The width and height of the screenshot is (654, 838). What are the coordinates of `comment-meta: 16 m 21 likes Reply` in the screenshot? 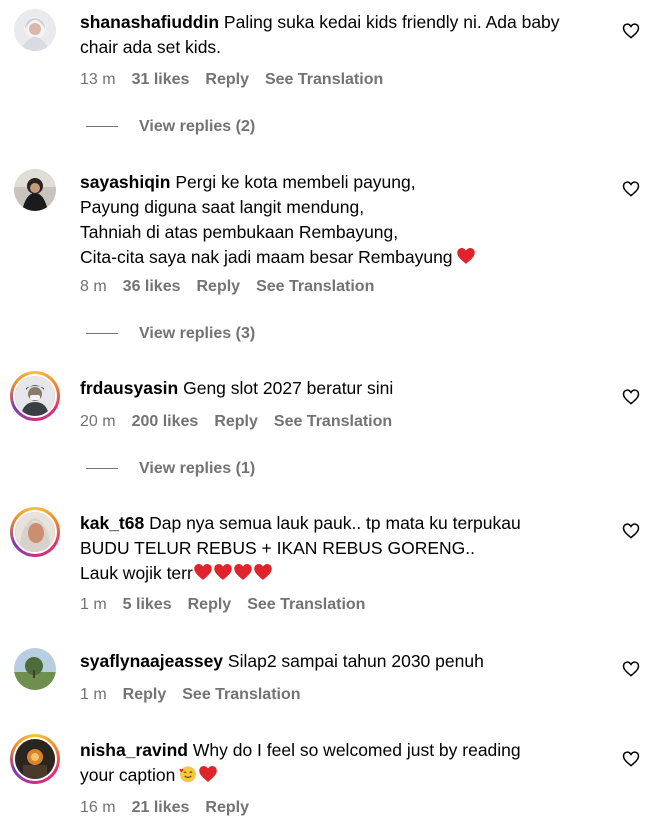 It's located at (172, 808).